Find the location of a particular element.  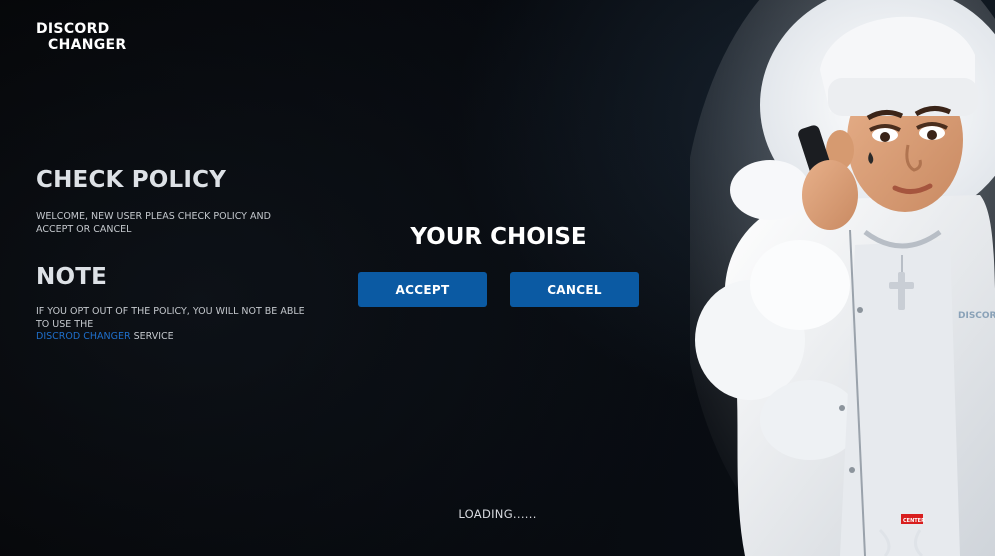

logo-line-1: DISCORD is located at coordinates (73, 29).